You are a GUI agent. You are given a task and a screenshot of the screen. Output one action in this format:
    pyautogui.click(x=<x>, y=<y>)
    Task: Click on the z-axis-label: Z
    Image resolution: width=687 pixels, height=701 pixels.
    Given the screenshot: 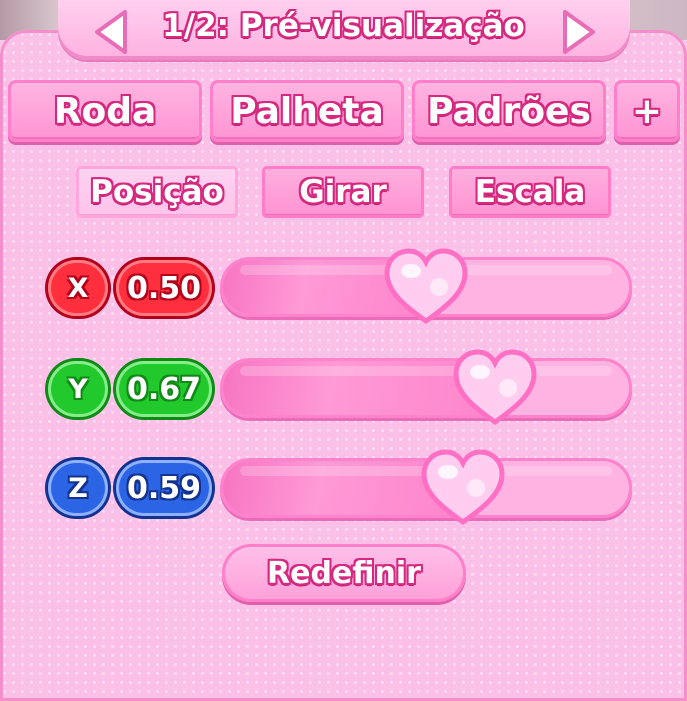 What is the action you would take?
    pyautogui.click(x=78, y=488)
    